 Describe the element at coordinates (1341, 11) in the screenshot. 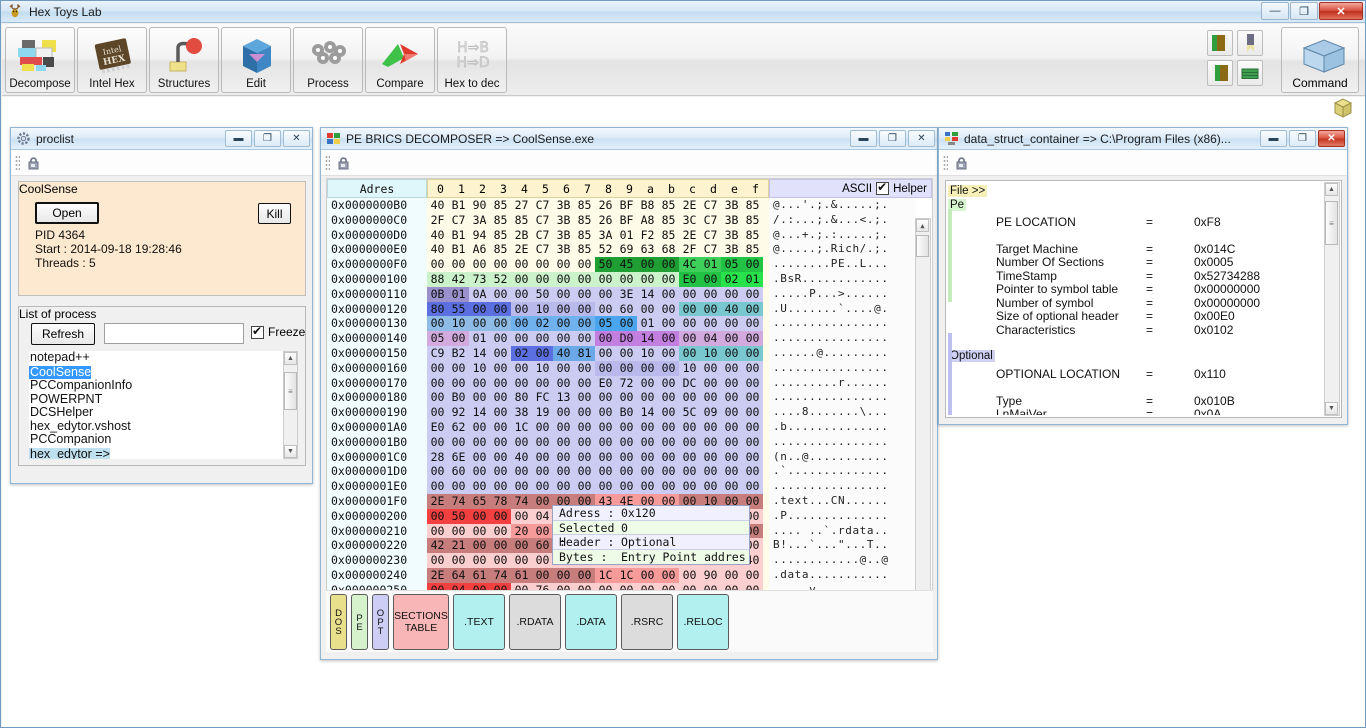

I see `app-close-button: ✕` at that location.